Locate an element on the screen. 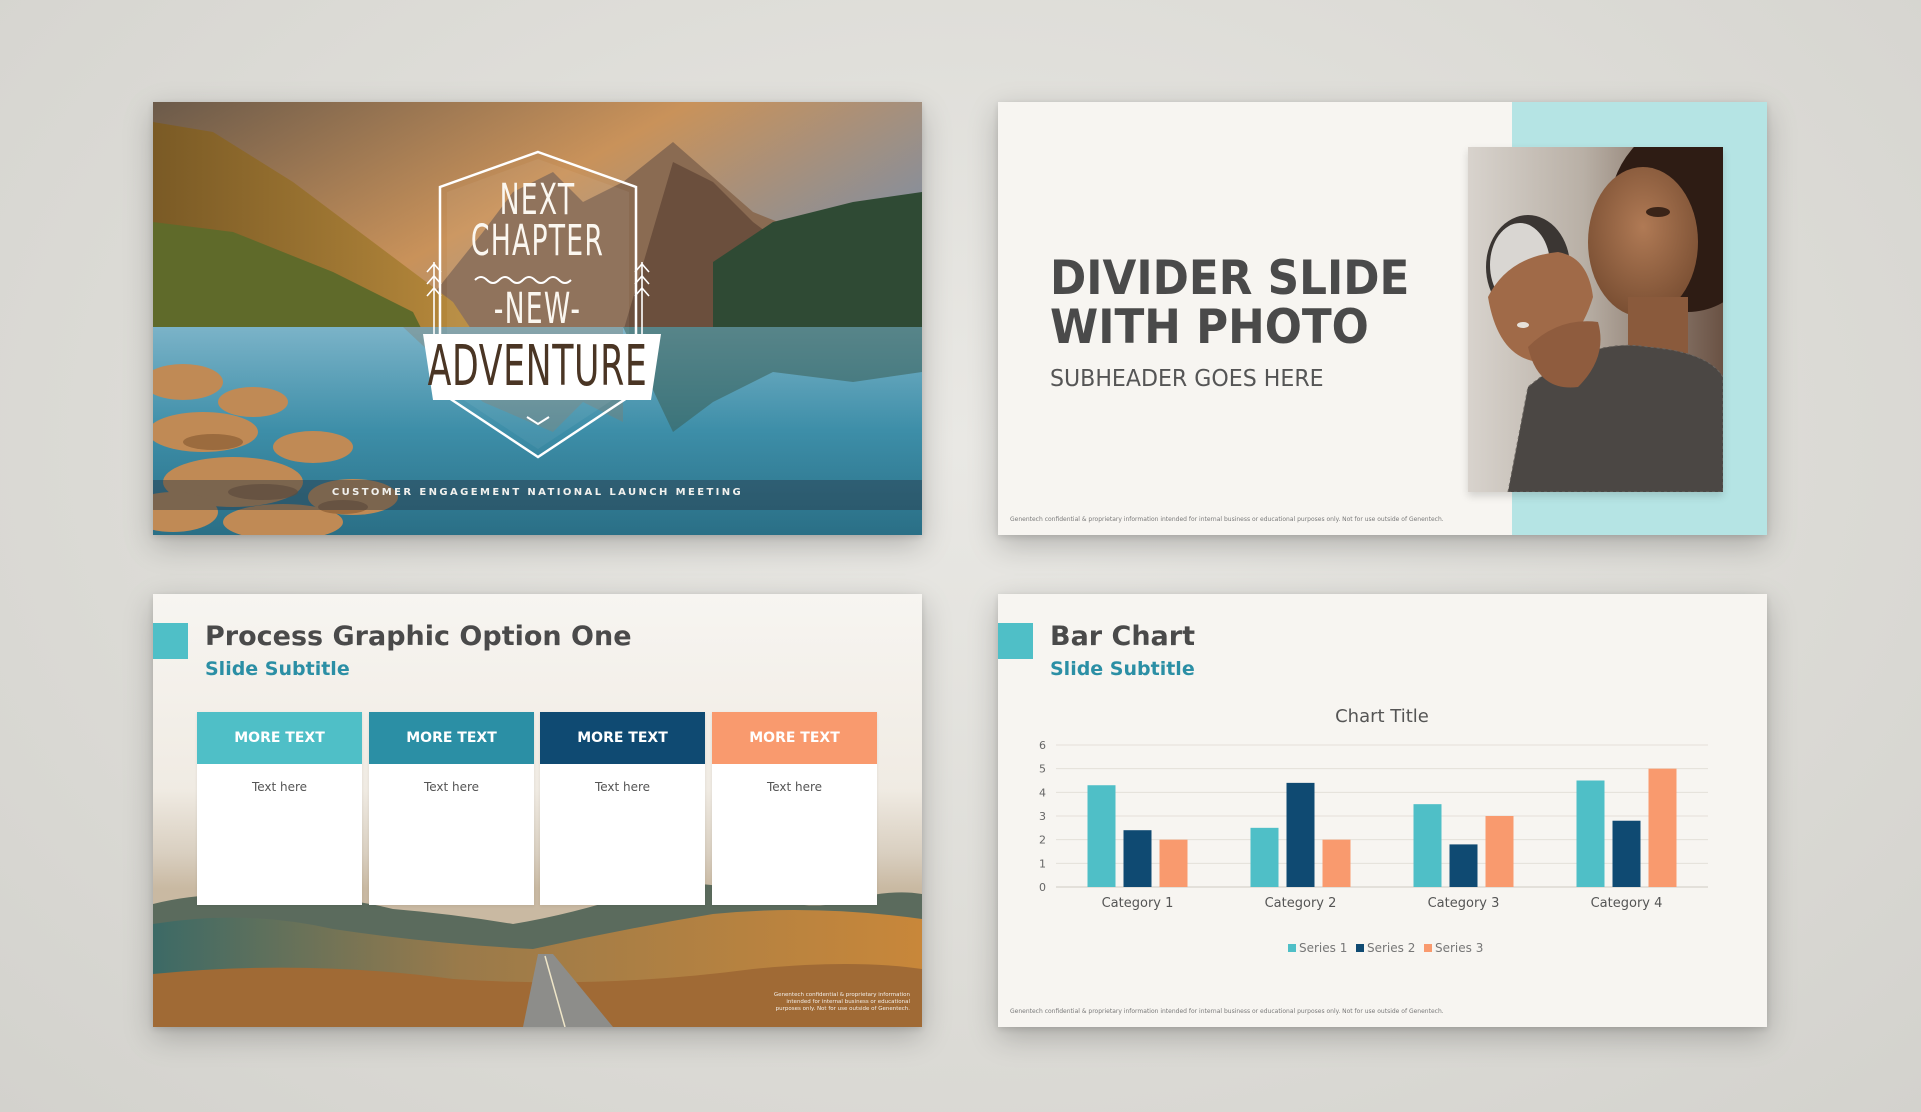 The height and width of the screenshot is (1112, 1921). y-tick-label: 0 is located at coordinates (1042, 887).